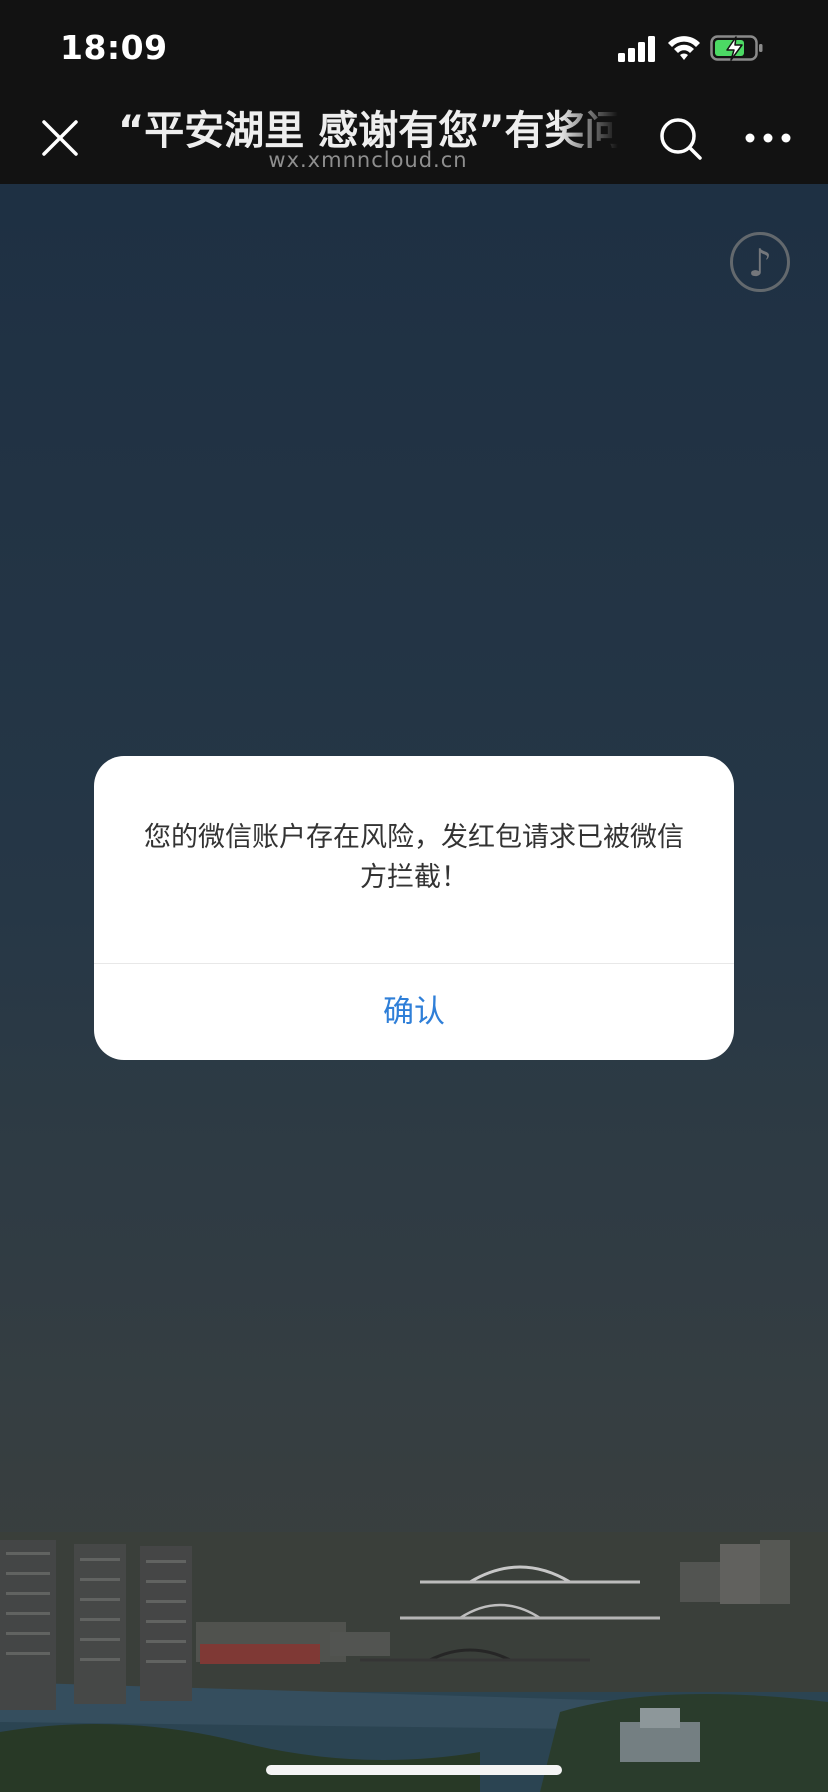 This screenshot has width=828, height=1792. Describe the element at coordinates (368, 128) in the screenshot. I see `page-title: “平安湖里 感谢有您”有奖问` at that location.